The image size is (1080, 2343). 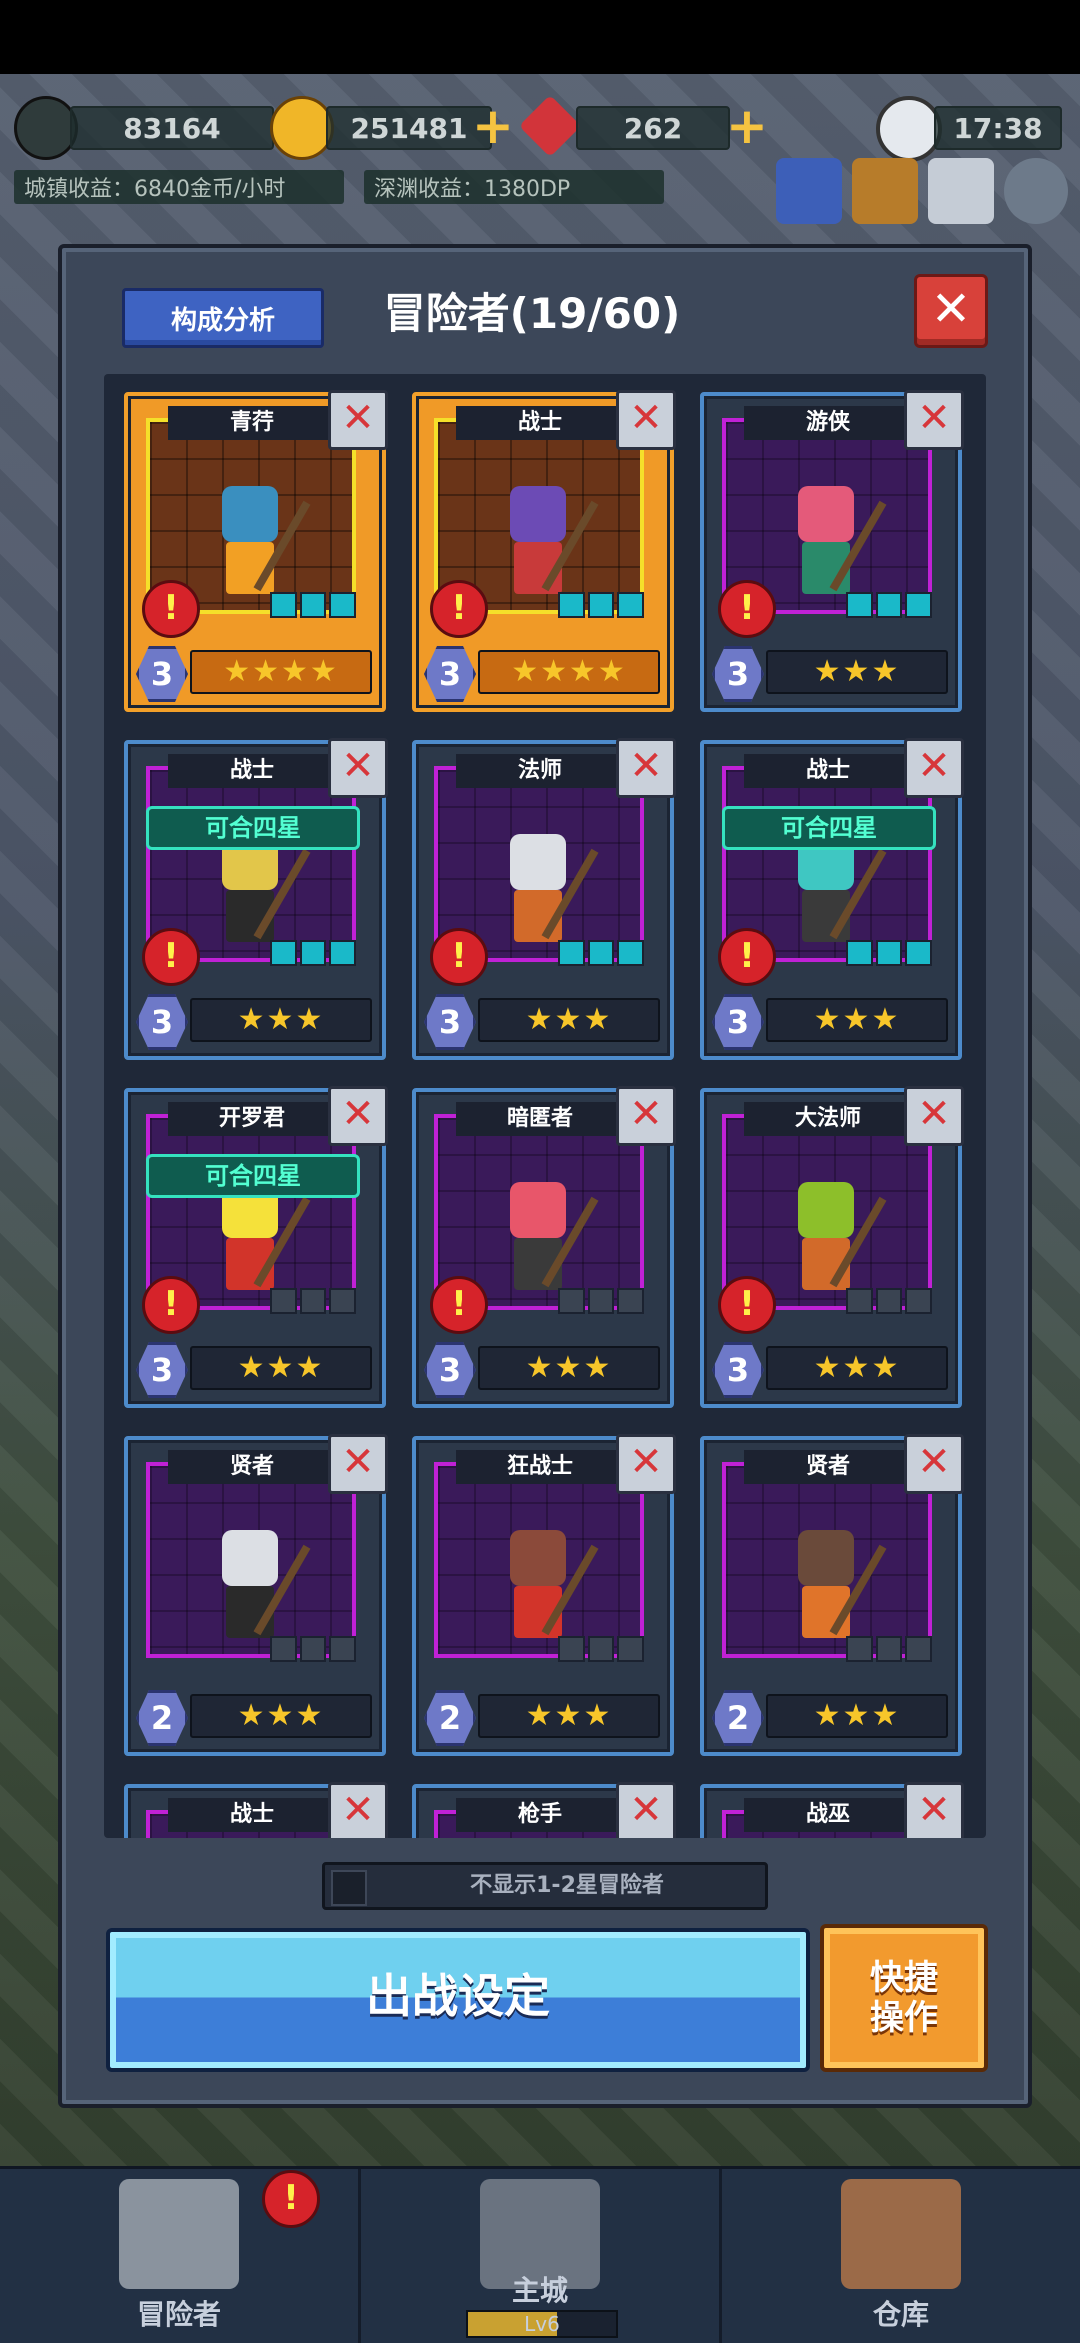 I want to click on adventurer-card: 暗匿者 ✕! 3 ★★★, so click(x=544, y=1247).